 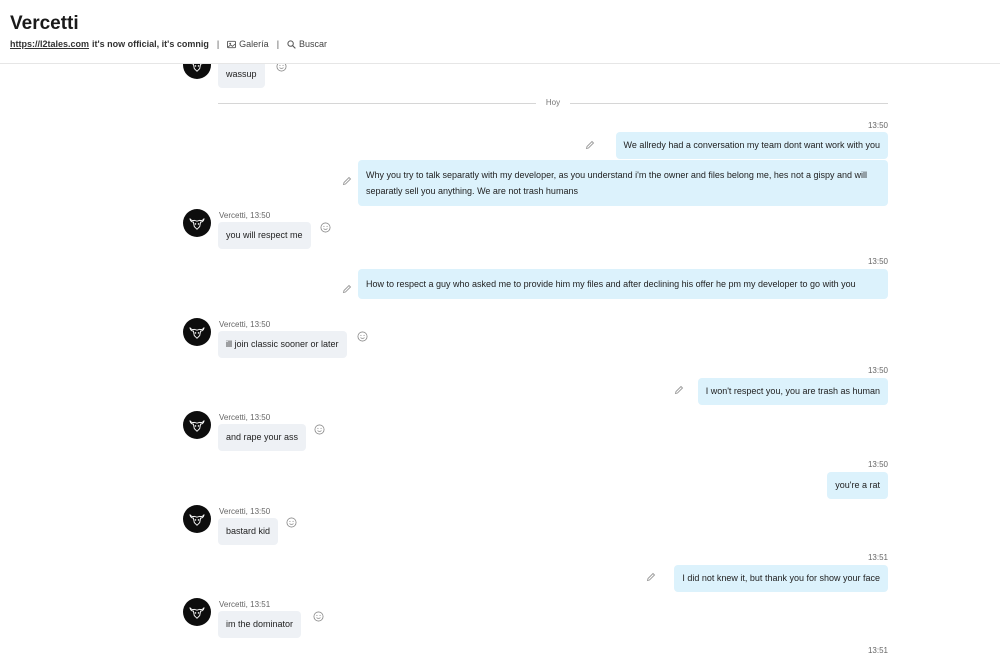 What do you see at coordinates (291, 44) in the screenshot?
I see `search-icon` at bounding box center [291, 44].